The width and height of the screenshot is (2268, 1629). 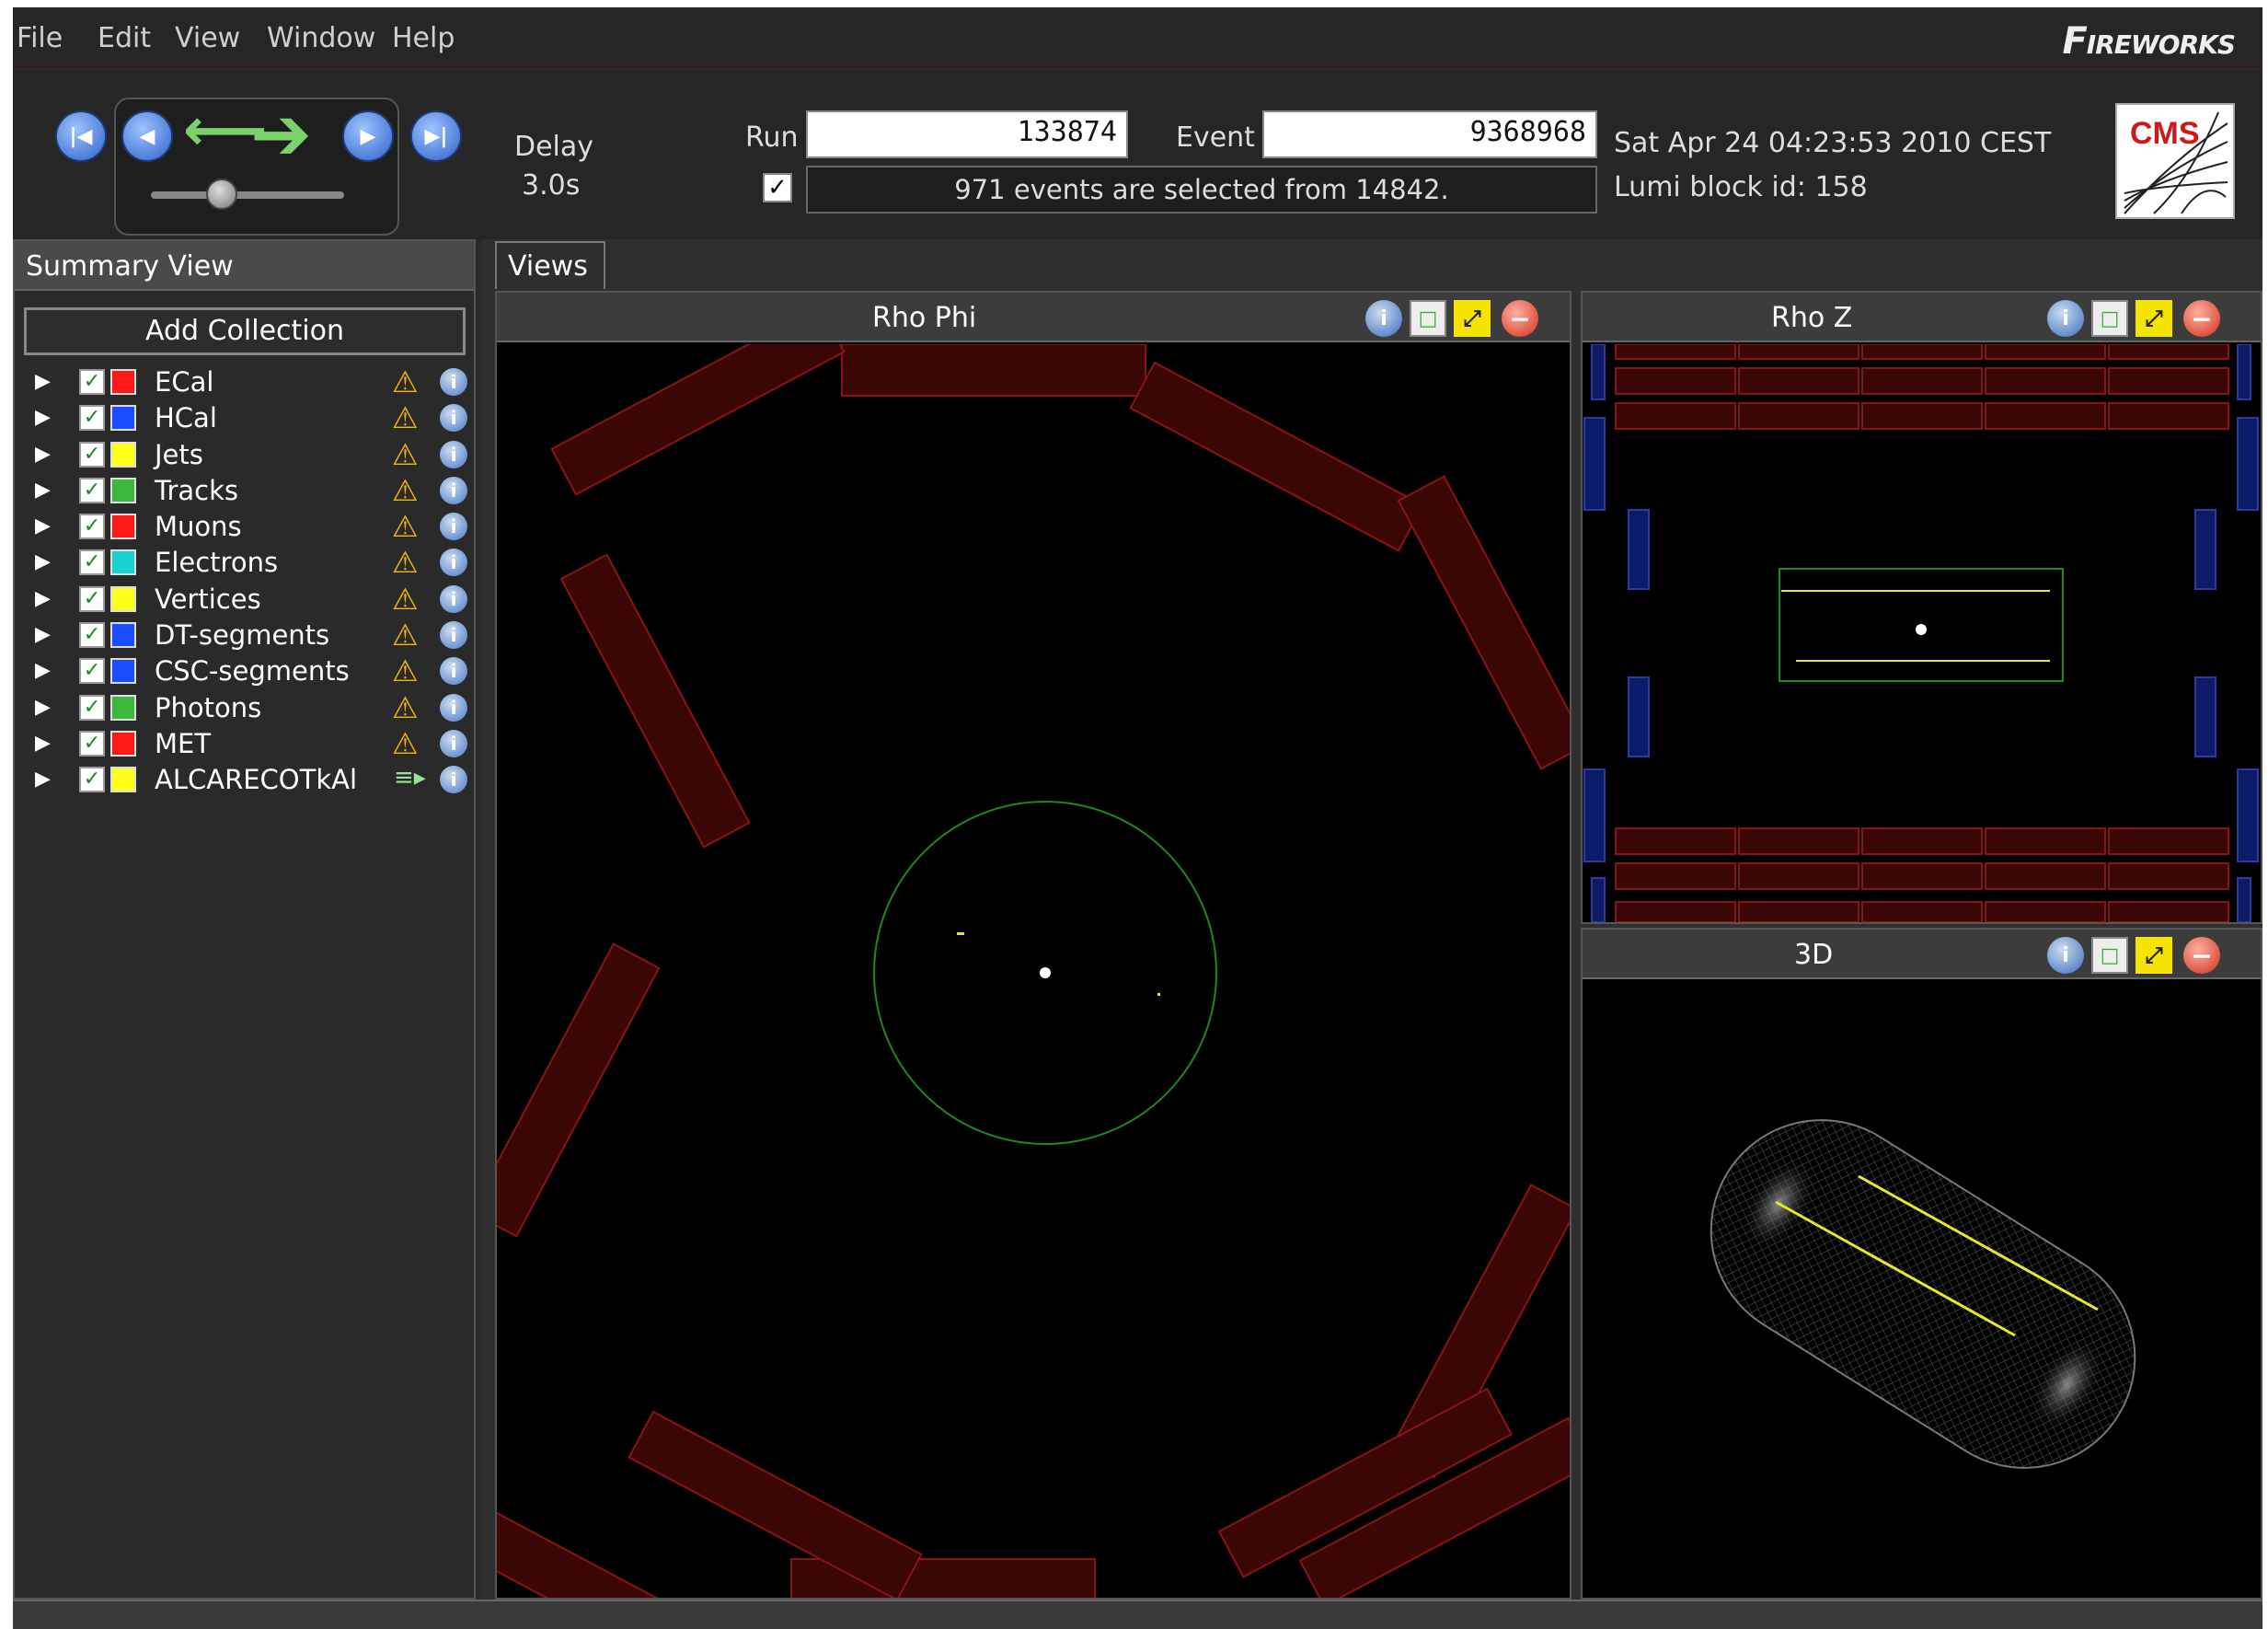 I want to click on last-event-button: ▶|, so click(x=436, y=136).